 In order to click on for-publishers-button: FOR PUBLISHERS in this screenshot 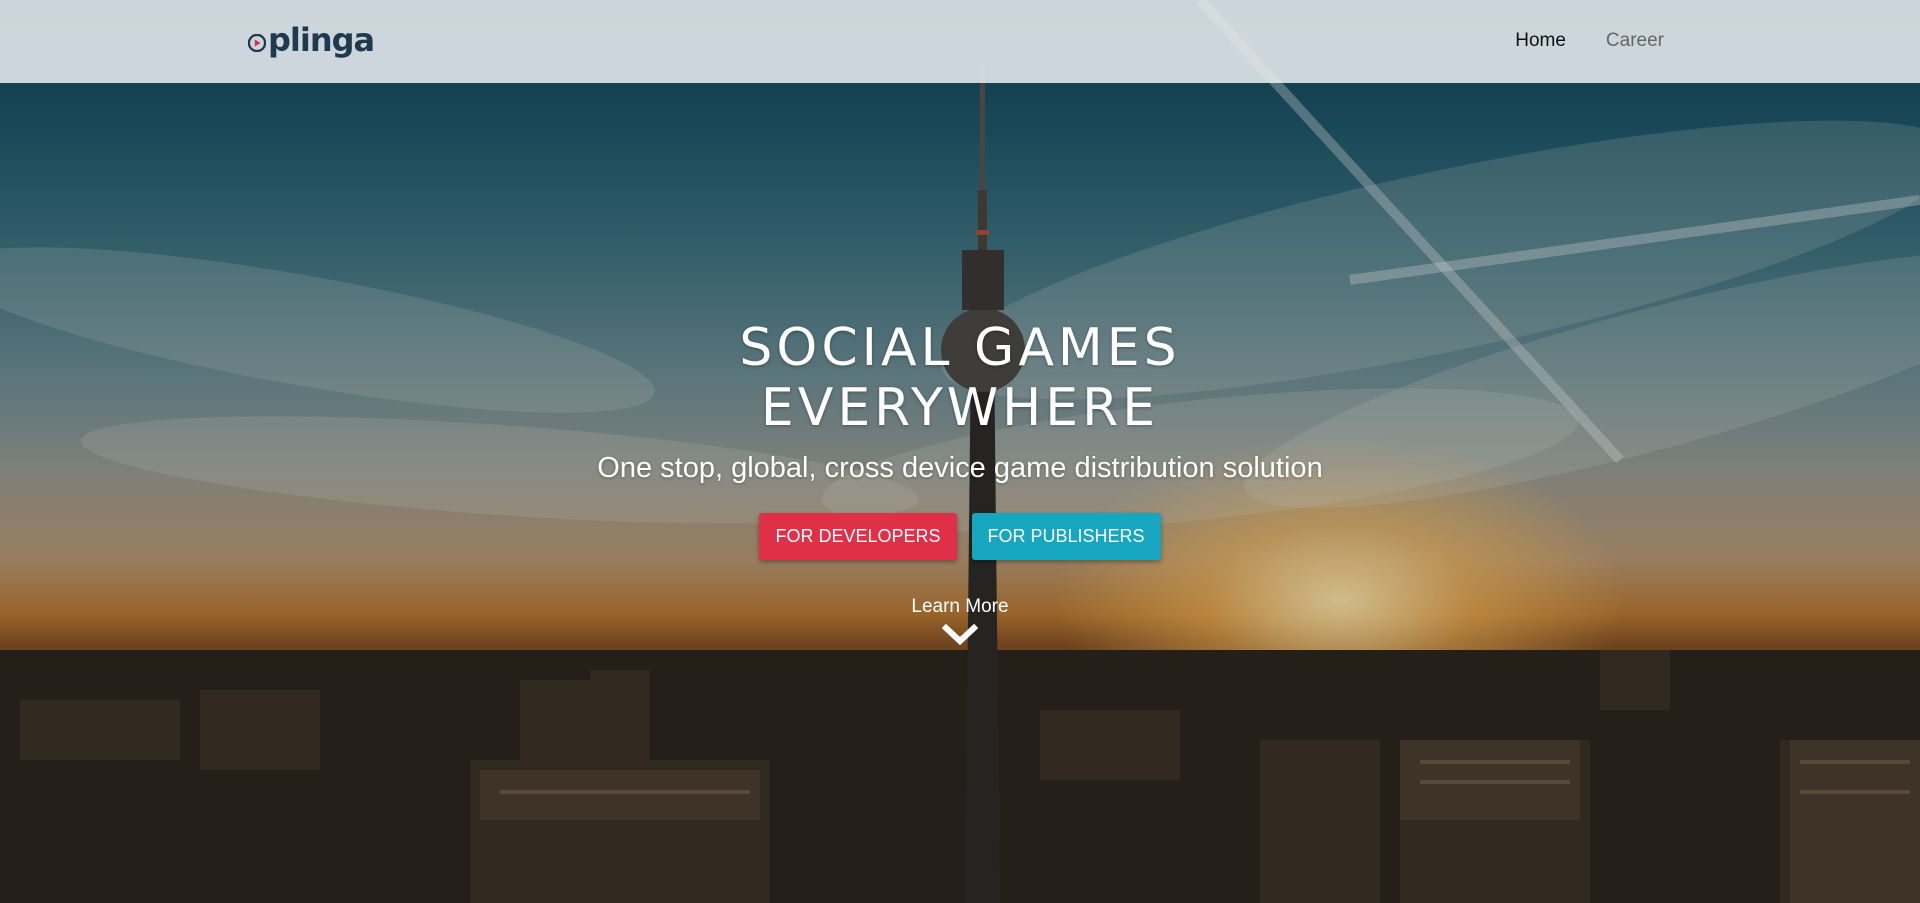, I will do `click(1066, 536)`.